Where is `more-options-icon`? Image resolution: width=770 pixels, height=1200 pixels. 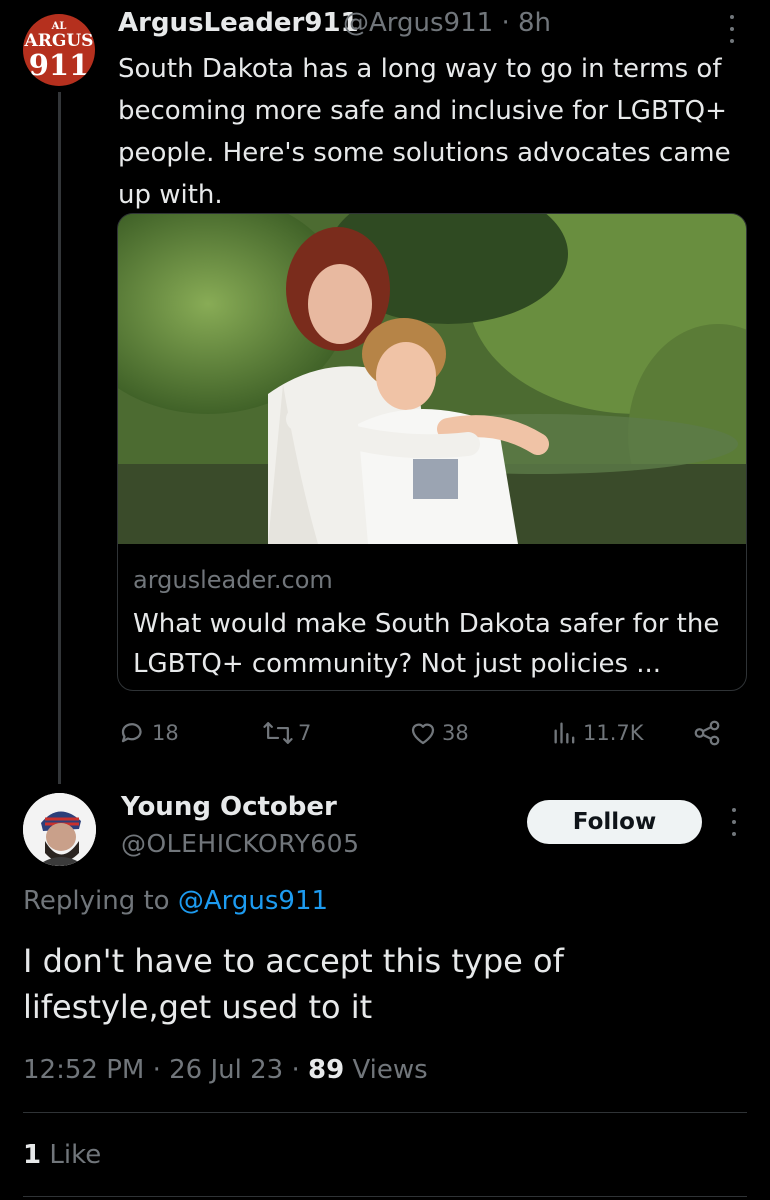 more-options-icon is located at coordinates (732, 33).